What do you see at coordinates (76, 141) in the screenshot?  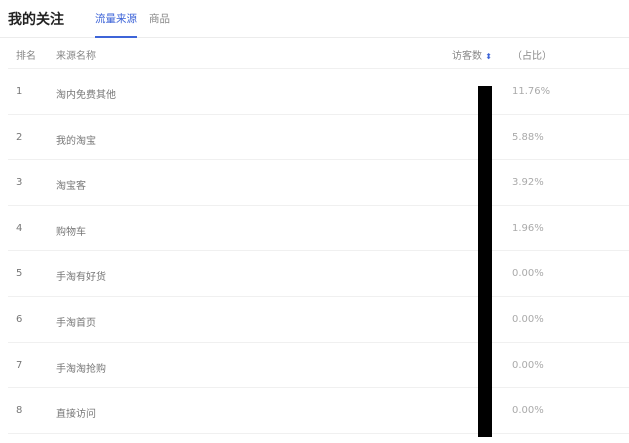 I see `source-cell: 我的淘宝` at bounding box center [76, 141].